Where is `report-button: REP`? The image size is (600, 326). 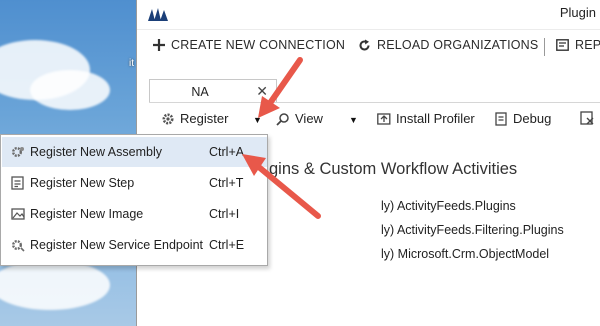
report-button: REP is located at coordinates (578, 45).